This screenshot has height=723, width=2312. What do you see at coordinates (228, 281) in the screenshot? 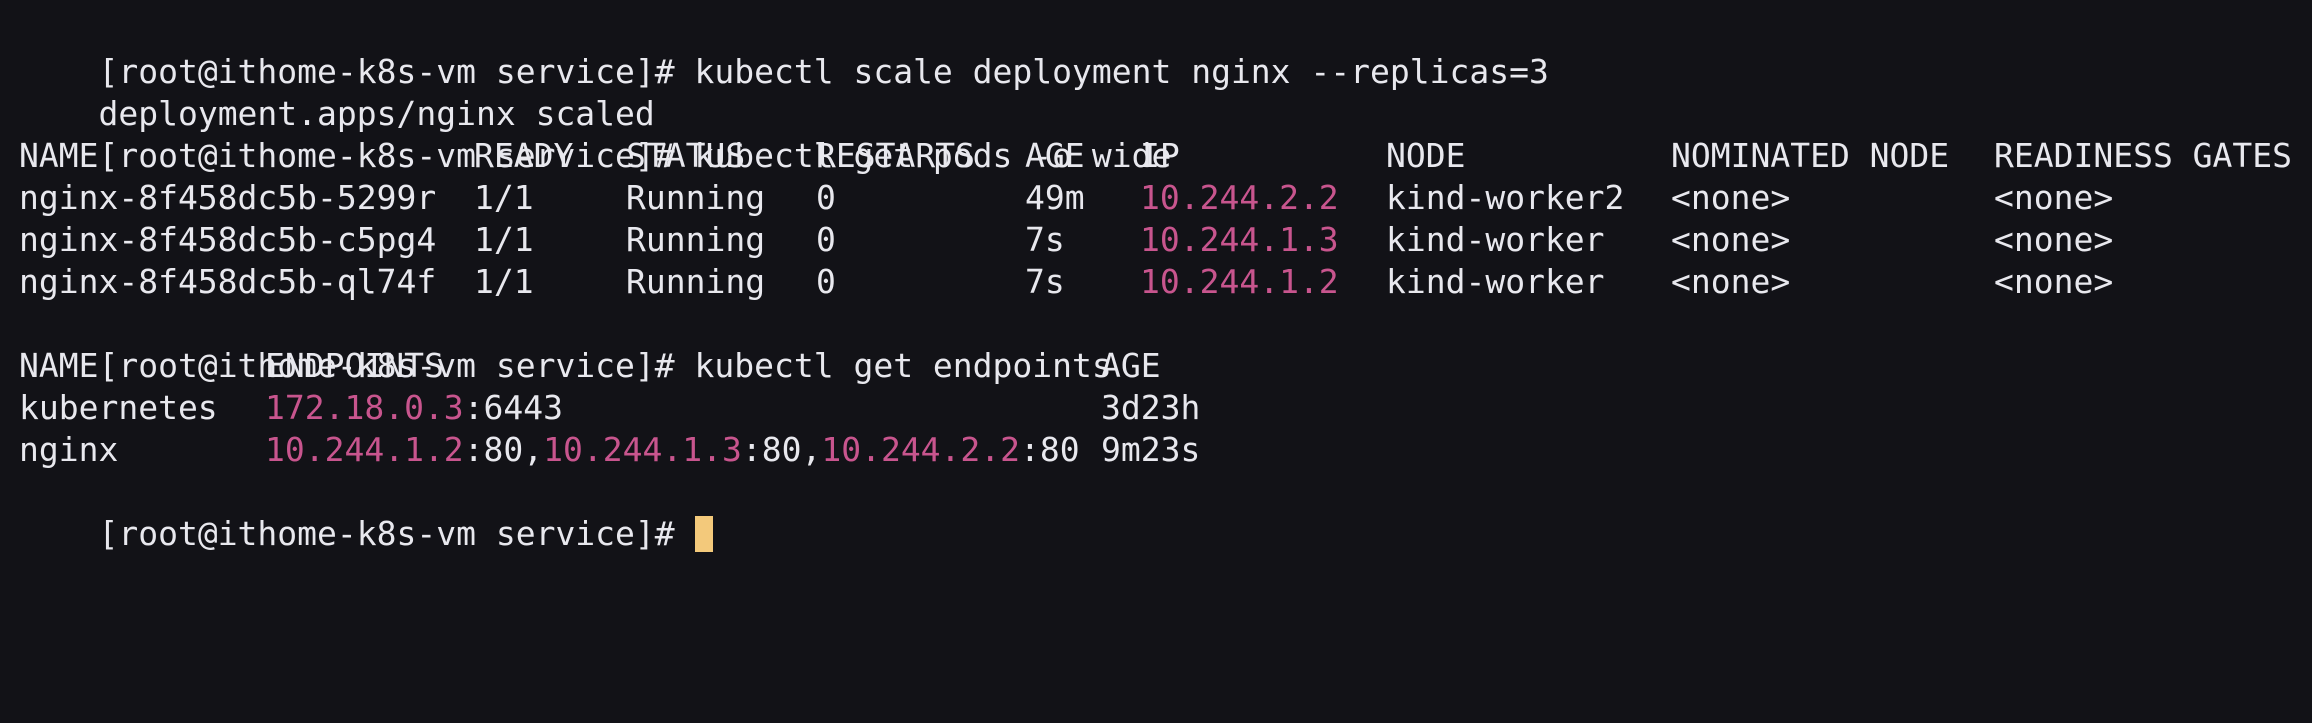
I see `pod-name: nginx-8f458dc5b-ql74f` at bounding box center [228, 281].